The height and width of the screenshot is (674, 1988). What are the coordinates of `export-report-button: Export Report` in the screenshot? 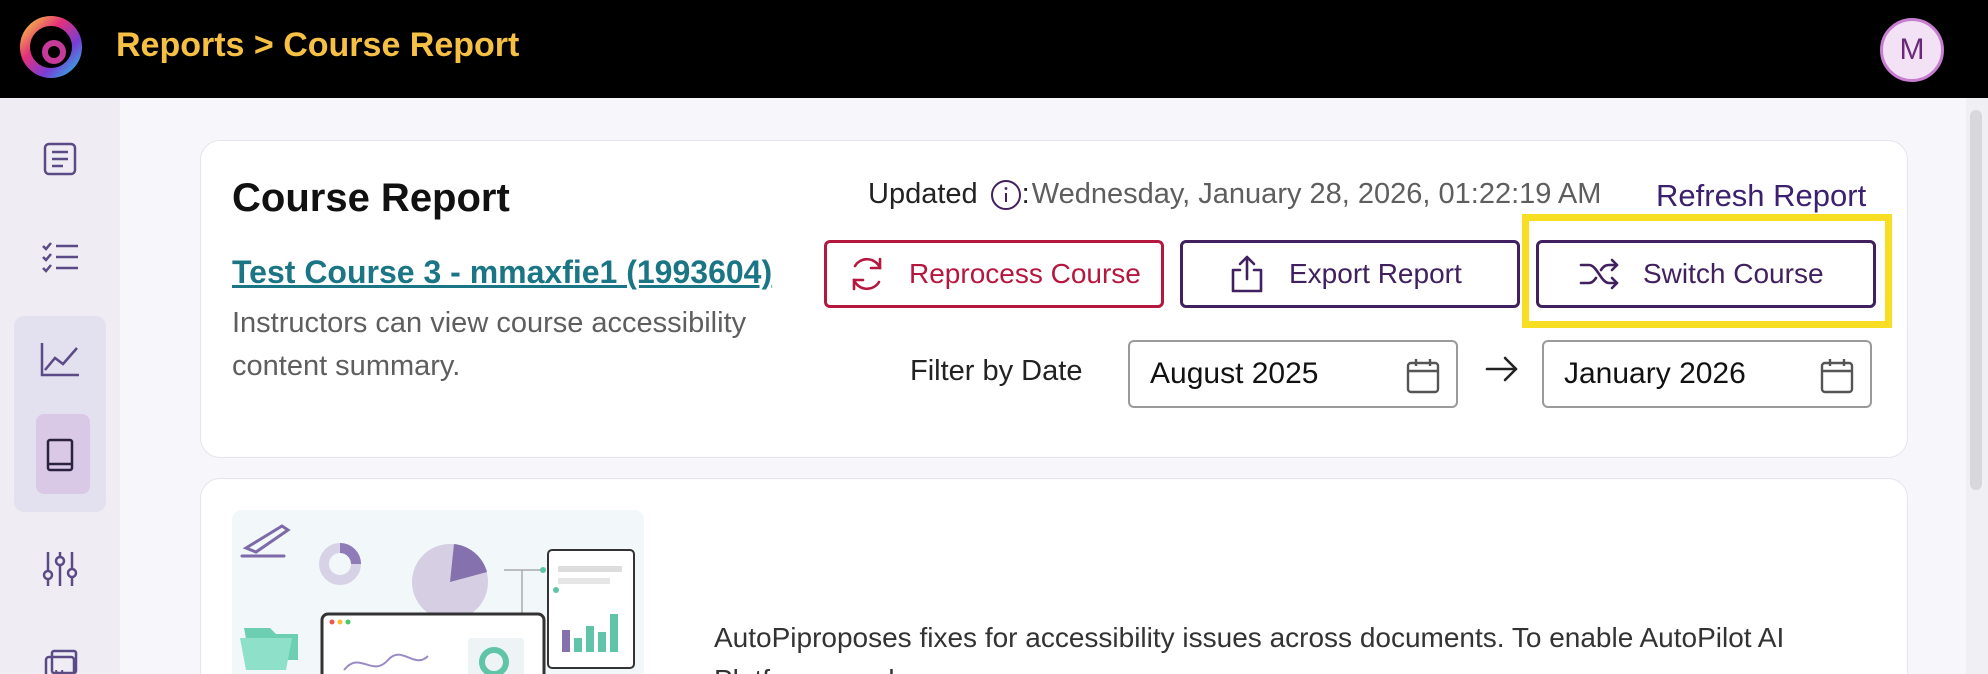 It's located at (1350, 274).